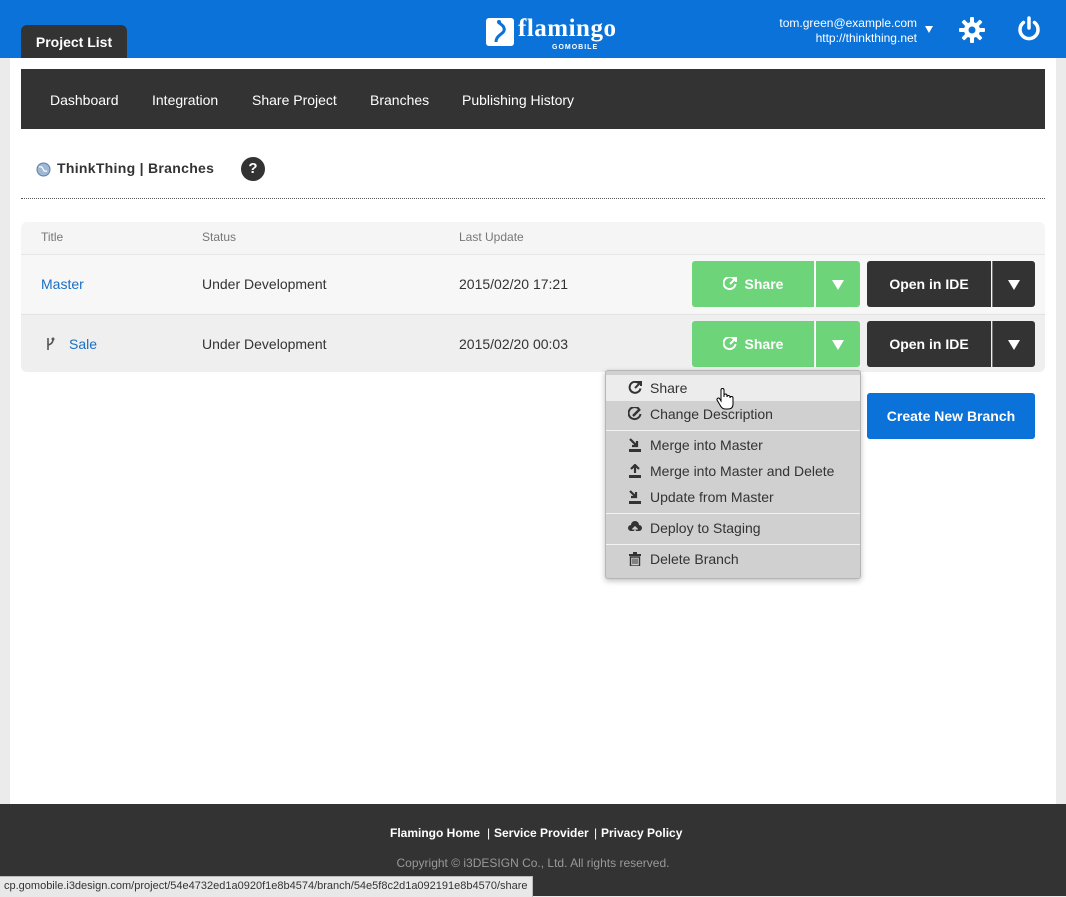 This screenshot has height=897, width=1066. I want to click on menu-item-merge-and-delete: Merge into Master and Delete, so click(733, 471).